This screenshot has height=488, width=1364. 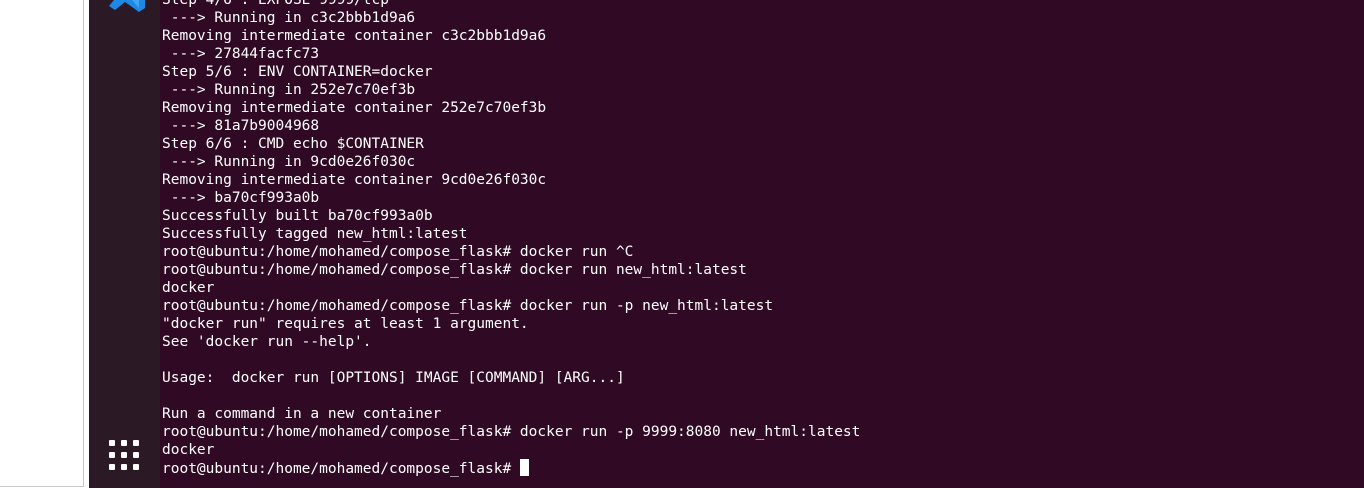 What do you see at coordinates (289, 162) in the screenshot?
I see `terminal-line: ---> Running in 9cd0e26f030c` at bounding box center [289, 162].